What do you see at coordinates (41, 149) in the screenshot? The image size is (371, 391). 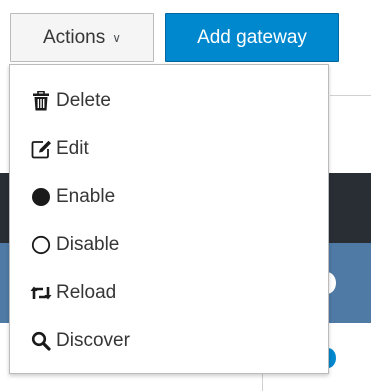 I see `edit-icon` at bounding box center [41, 149].